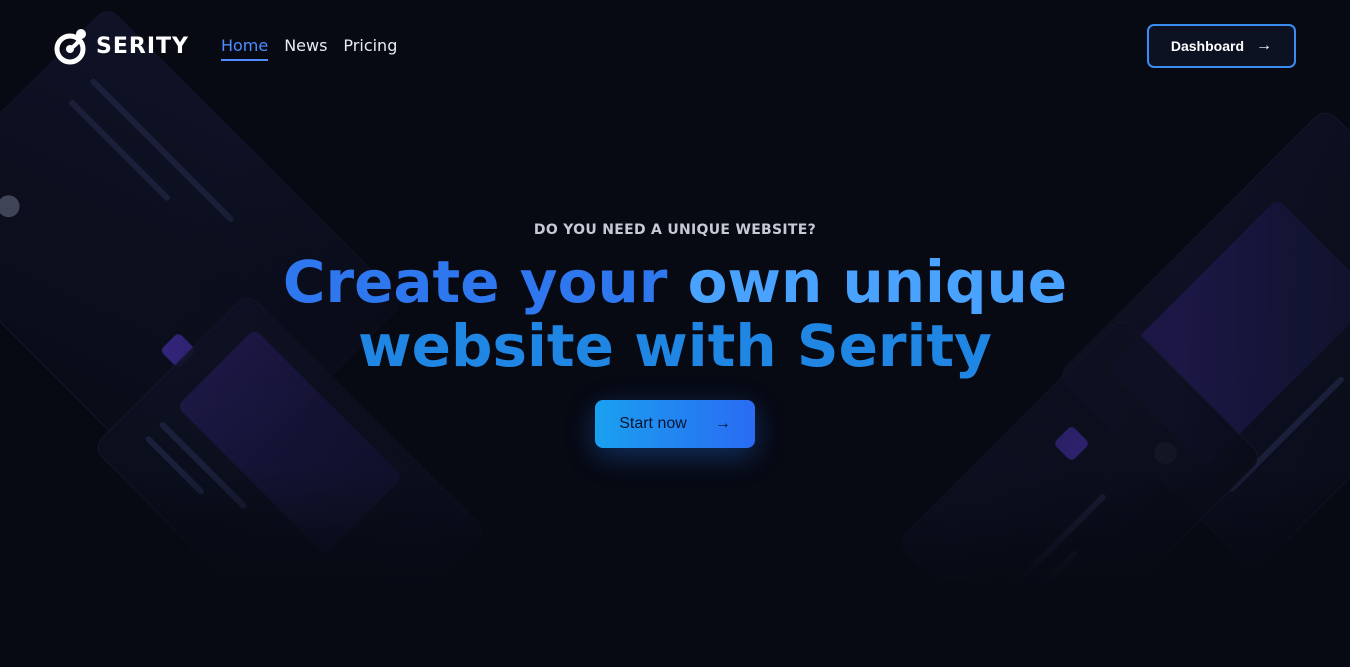  I want to click on start-now-button: Start now →, so click(675, 424).